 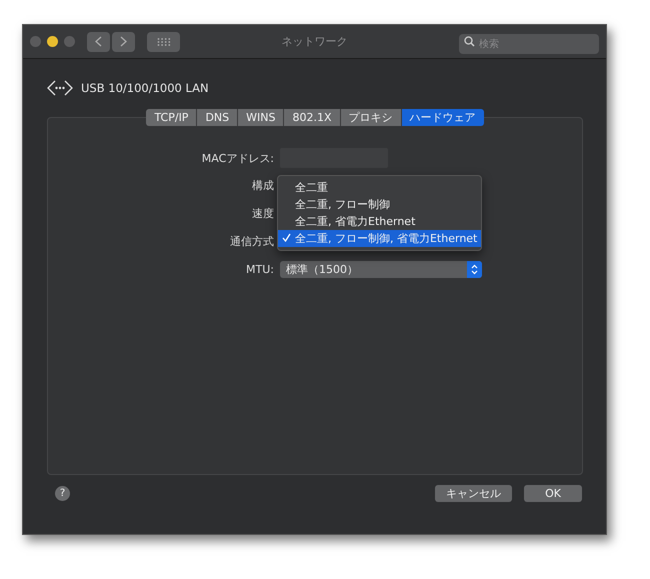 What do you see at coordinates (553, 493) in the screenshot?
I see `ok-button: OK` at bounding box center [553, 493].